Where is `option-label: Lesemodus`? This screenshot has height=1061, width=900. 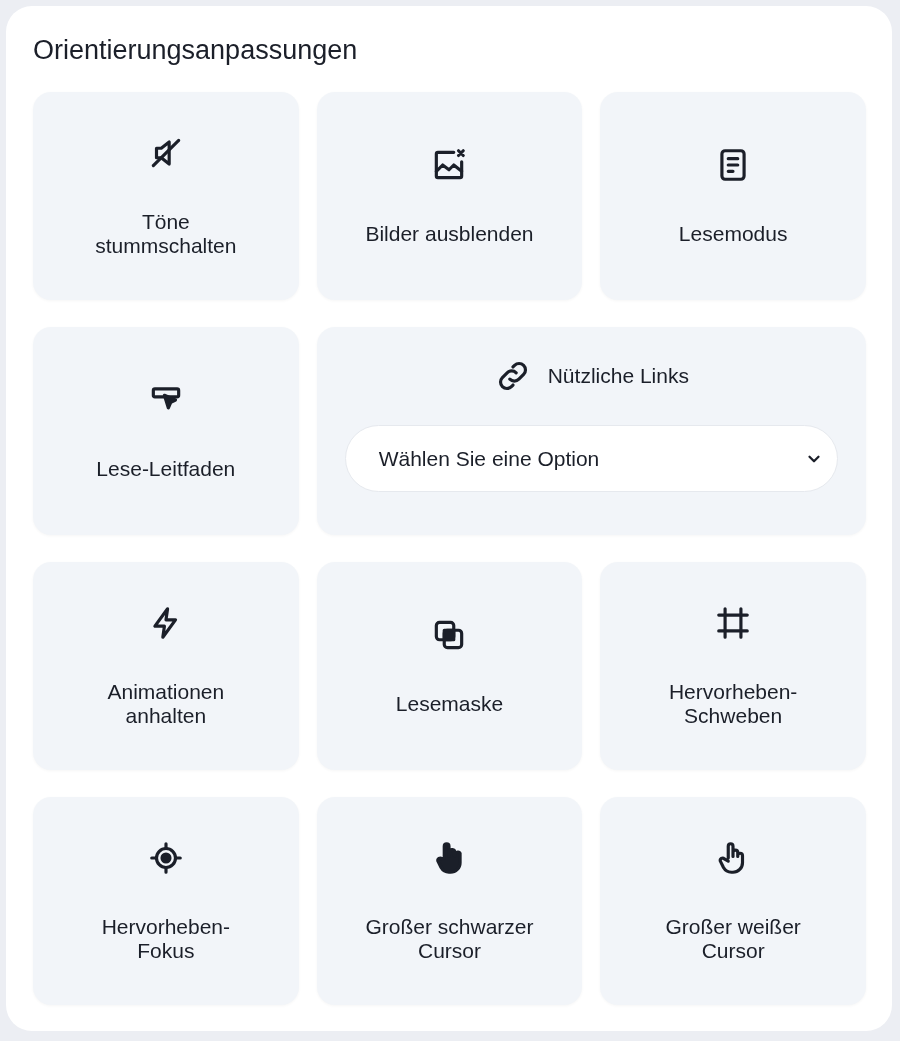 option-label: Lesemodus is located at coordinates (733, 234).